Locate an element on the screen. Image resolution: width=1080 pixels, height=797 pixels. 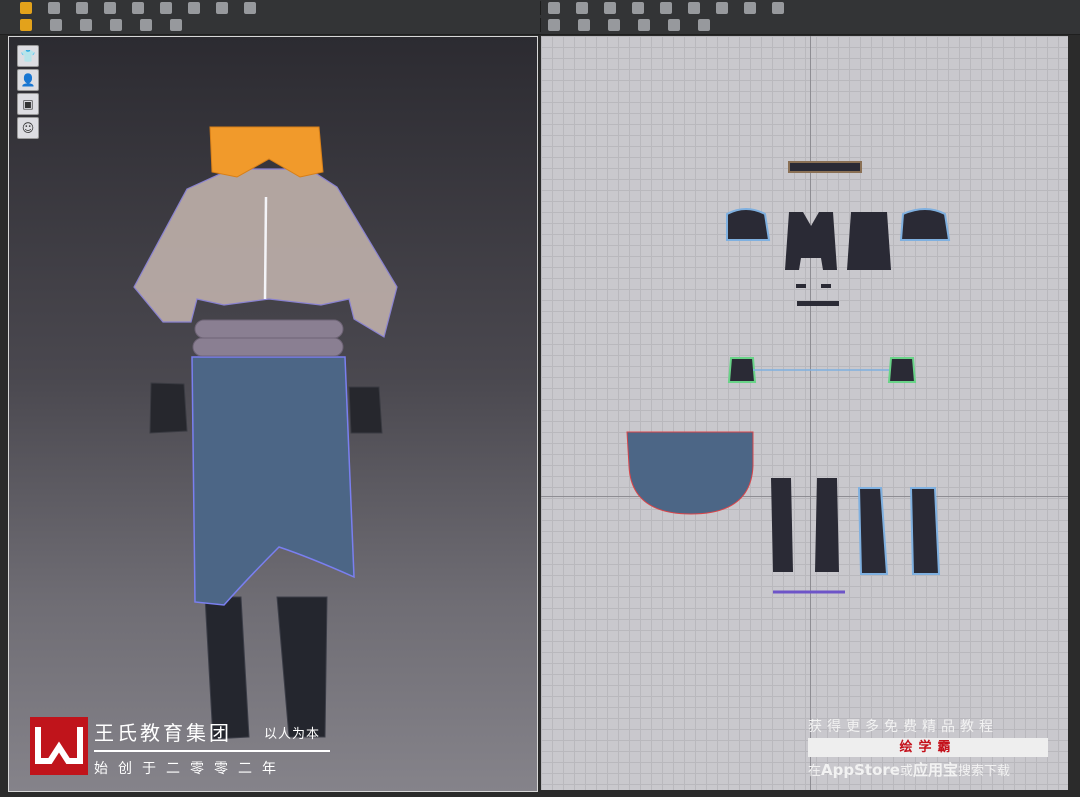
seam-icon is located at coordinates (582, 8).